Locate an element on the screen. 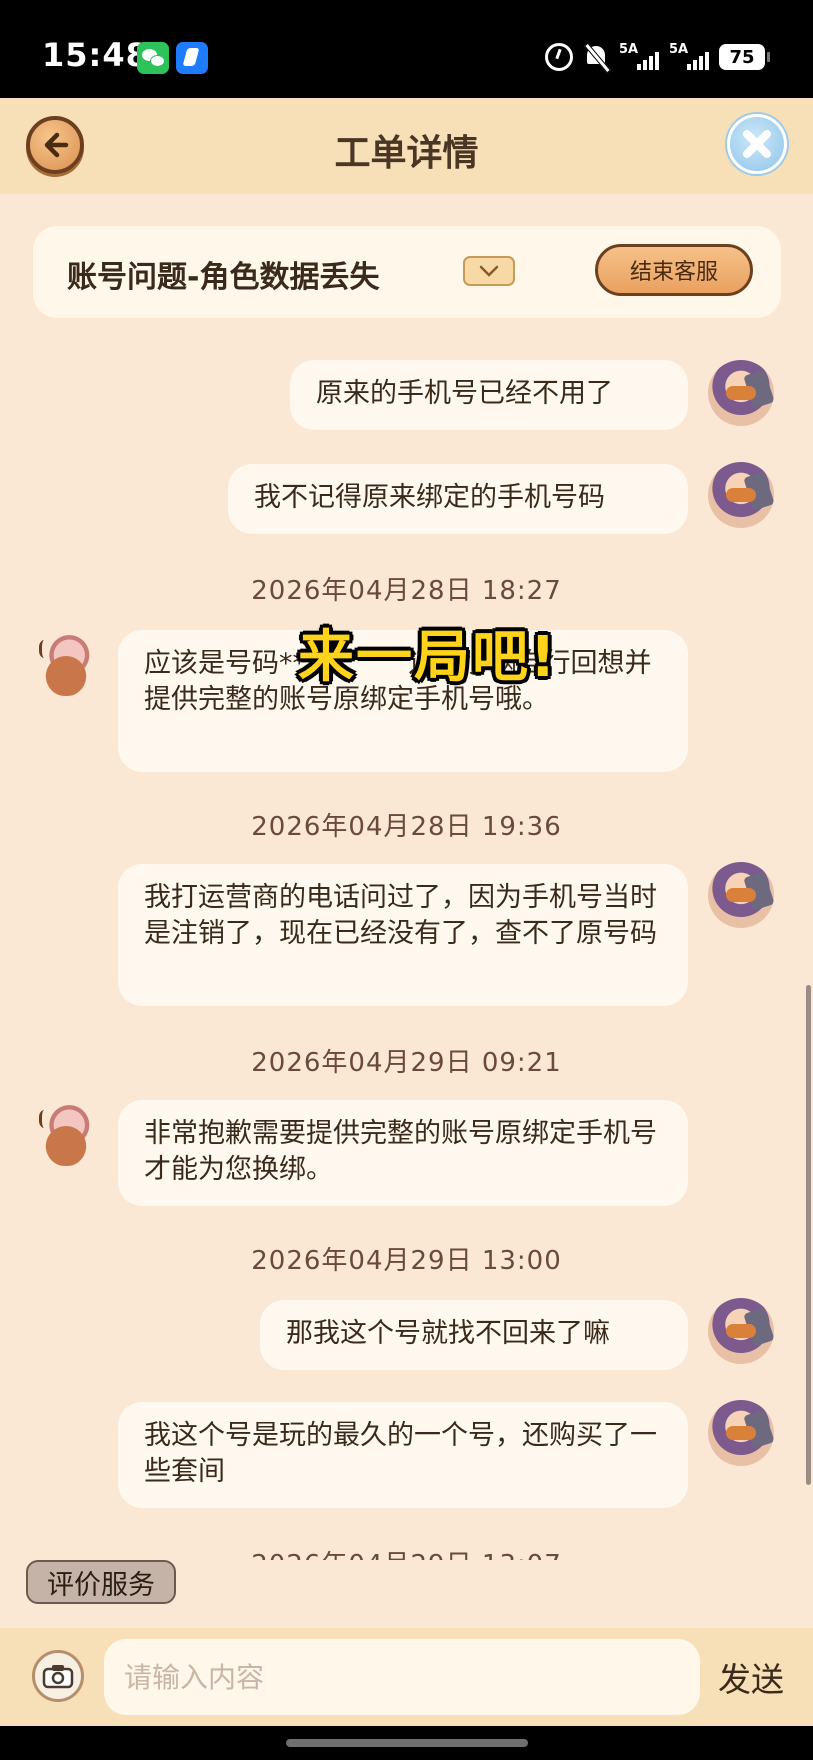 This screenshot has height=1760, width=813. message-input is located at coordinates (402, 1677).